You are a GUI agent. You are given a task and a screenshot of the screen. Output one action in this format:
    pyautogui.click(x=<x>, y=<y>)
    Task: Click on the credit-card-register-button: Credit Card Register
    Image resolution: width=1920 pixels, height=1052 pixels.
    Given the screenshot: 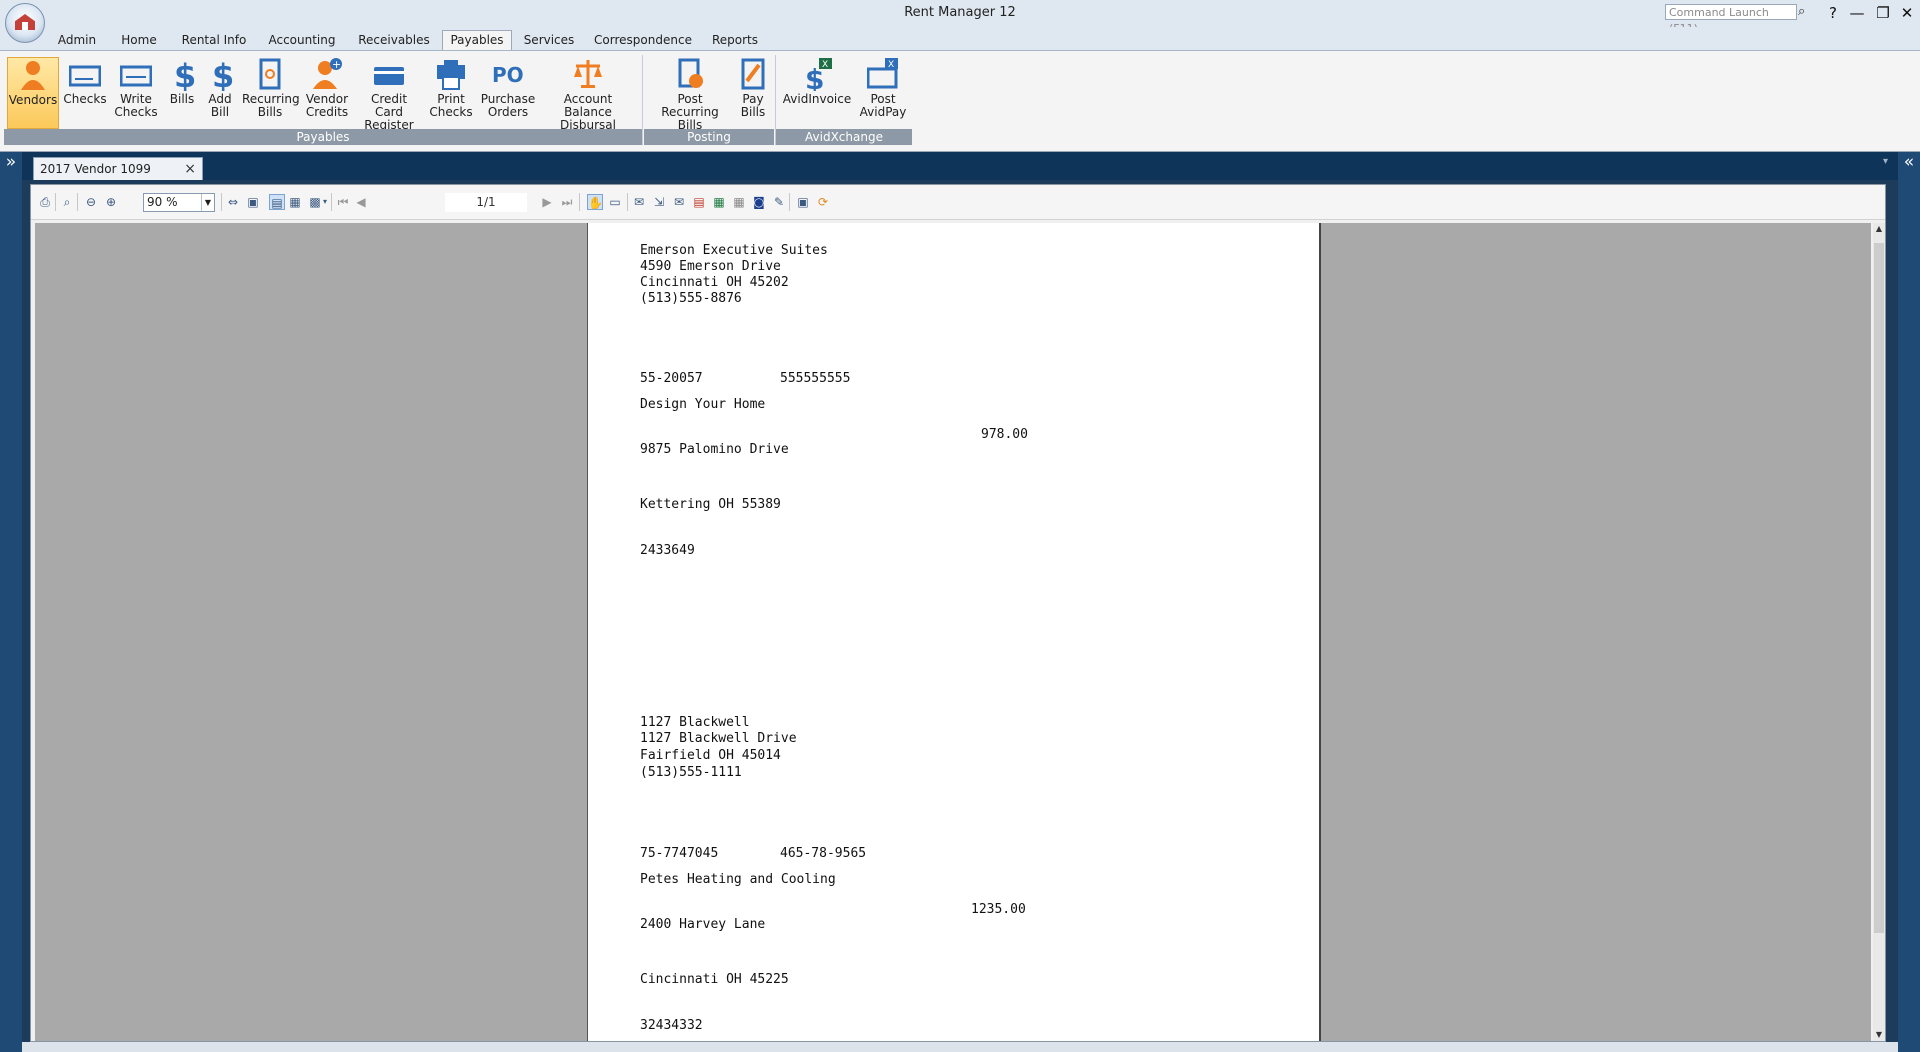 What is the action you would take?
    pyautogui.click(x=389, y=94)
    